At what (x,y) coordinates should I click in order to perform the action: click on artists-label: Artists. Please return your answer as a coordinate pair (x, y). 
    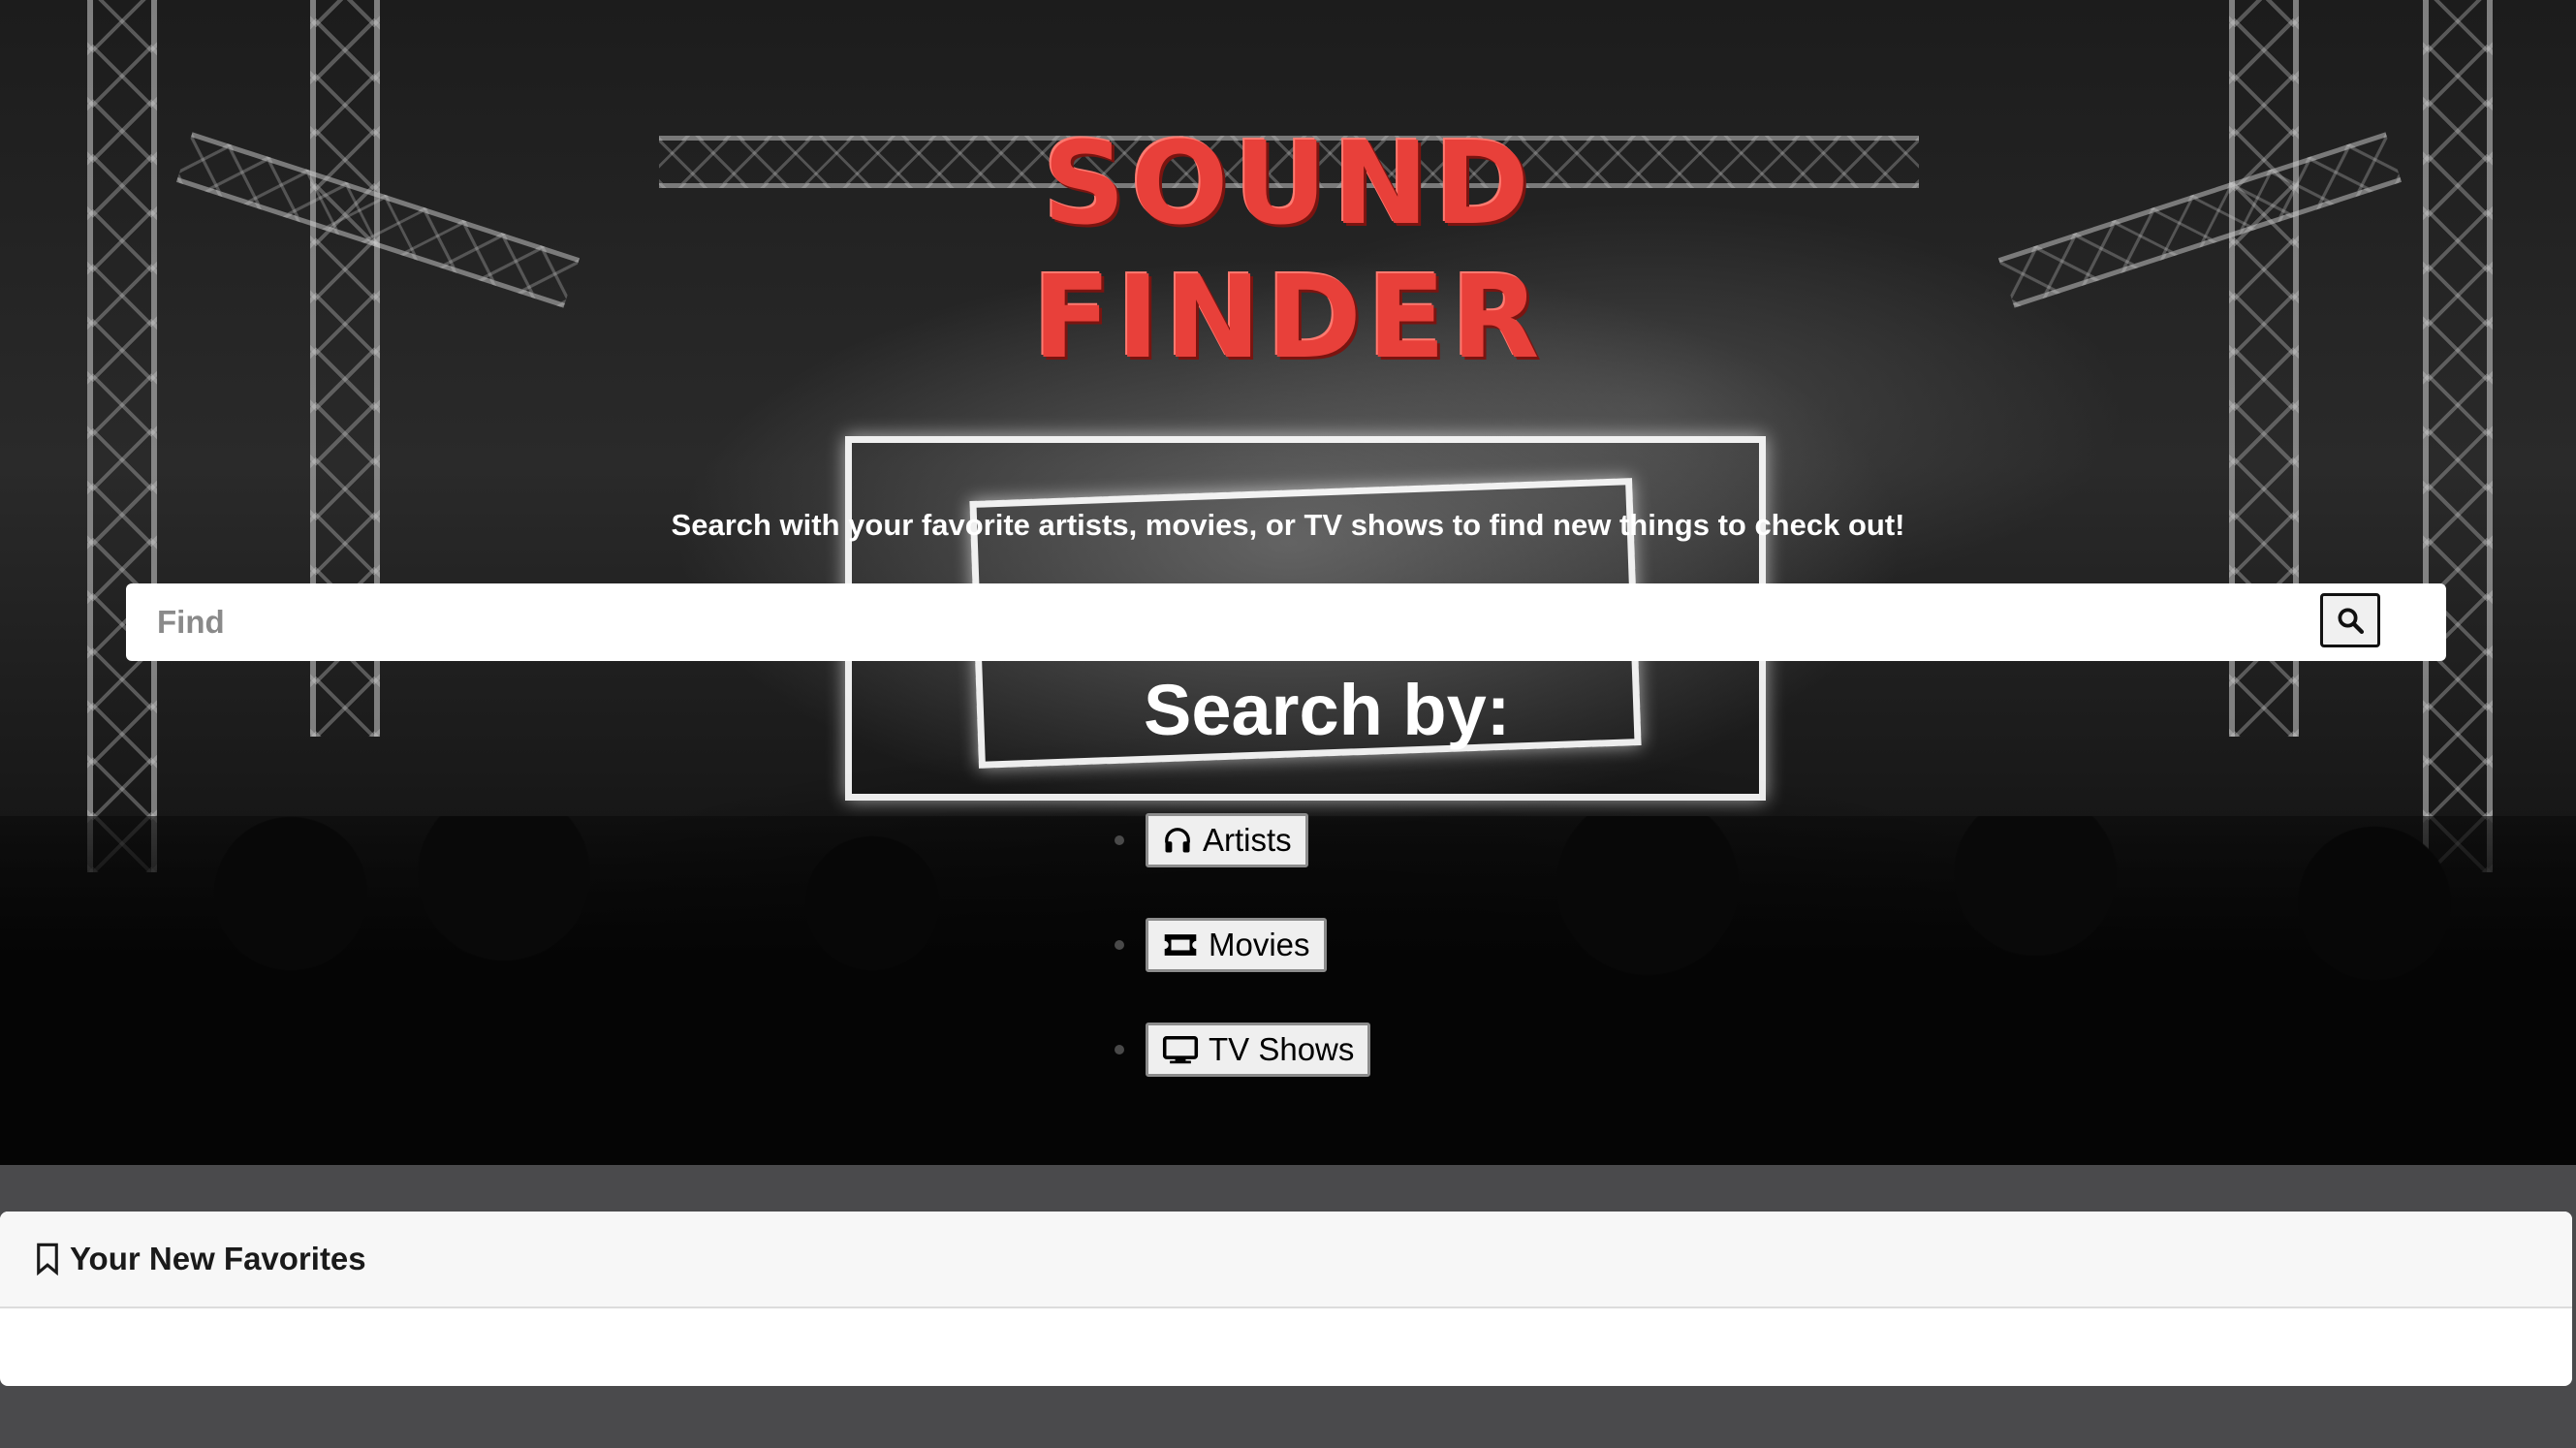
    Looking at the image, I should click on (1247, 840).